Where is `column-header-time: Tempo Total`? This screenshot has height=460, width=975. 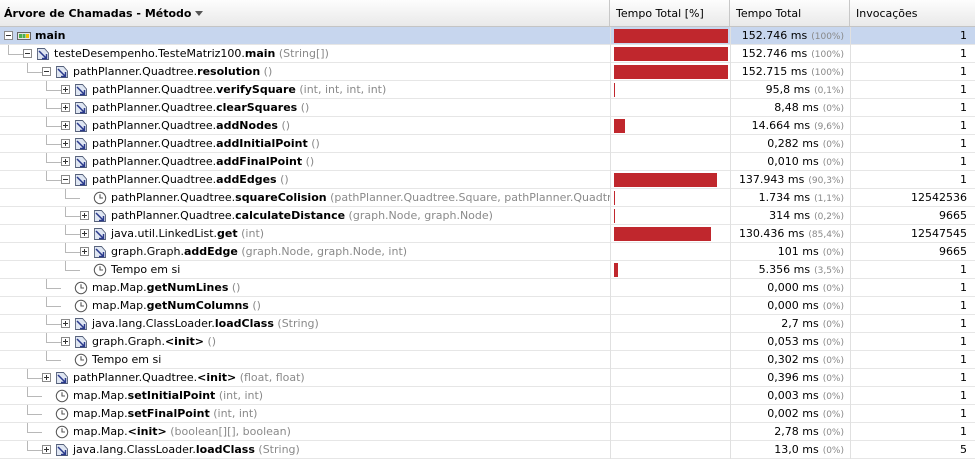 column-header-time: Tempo Total is located at coordinates (790, 13).